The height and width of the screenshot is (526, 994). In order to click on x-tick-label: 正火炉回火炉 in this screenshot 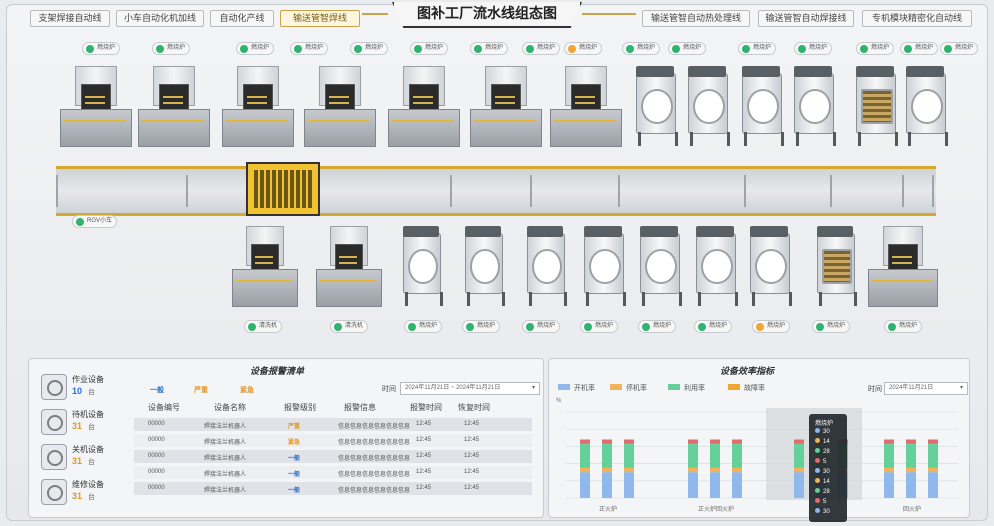, I will do `click(716, 509)`.